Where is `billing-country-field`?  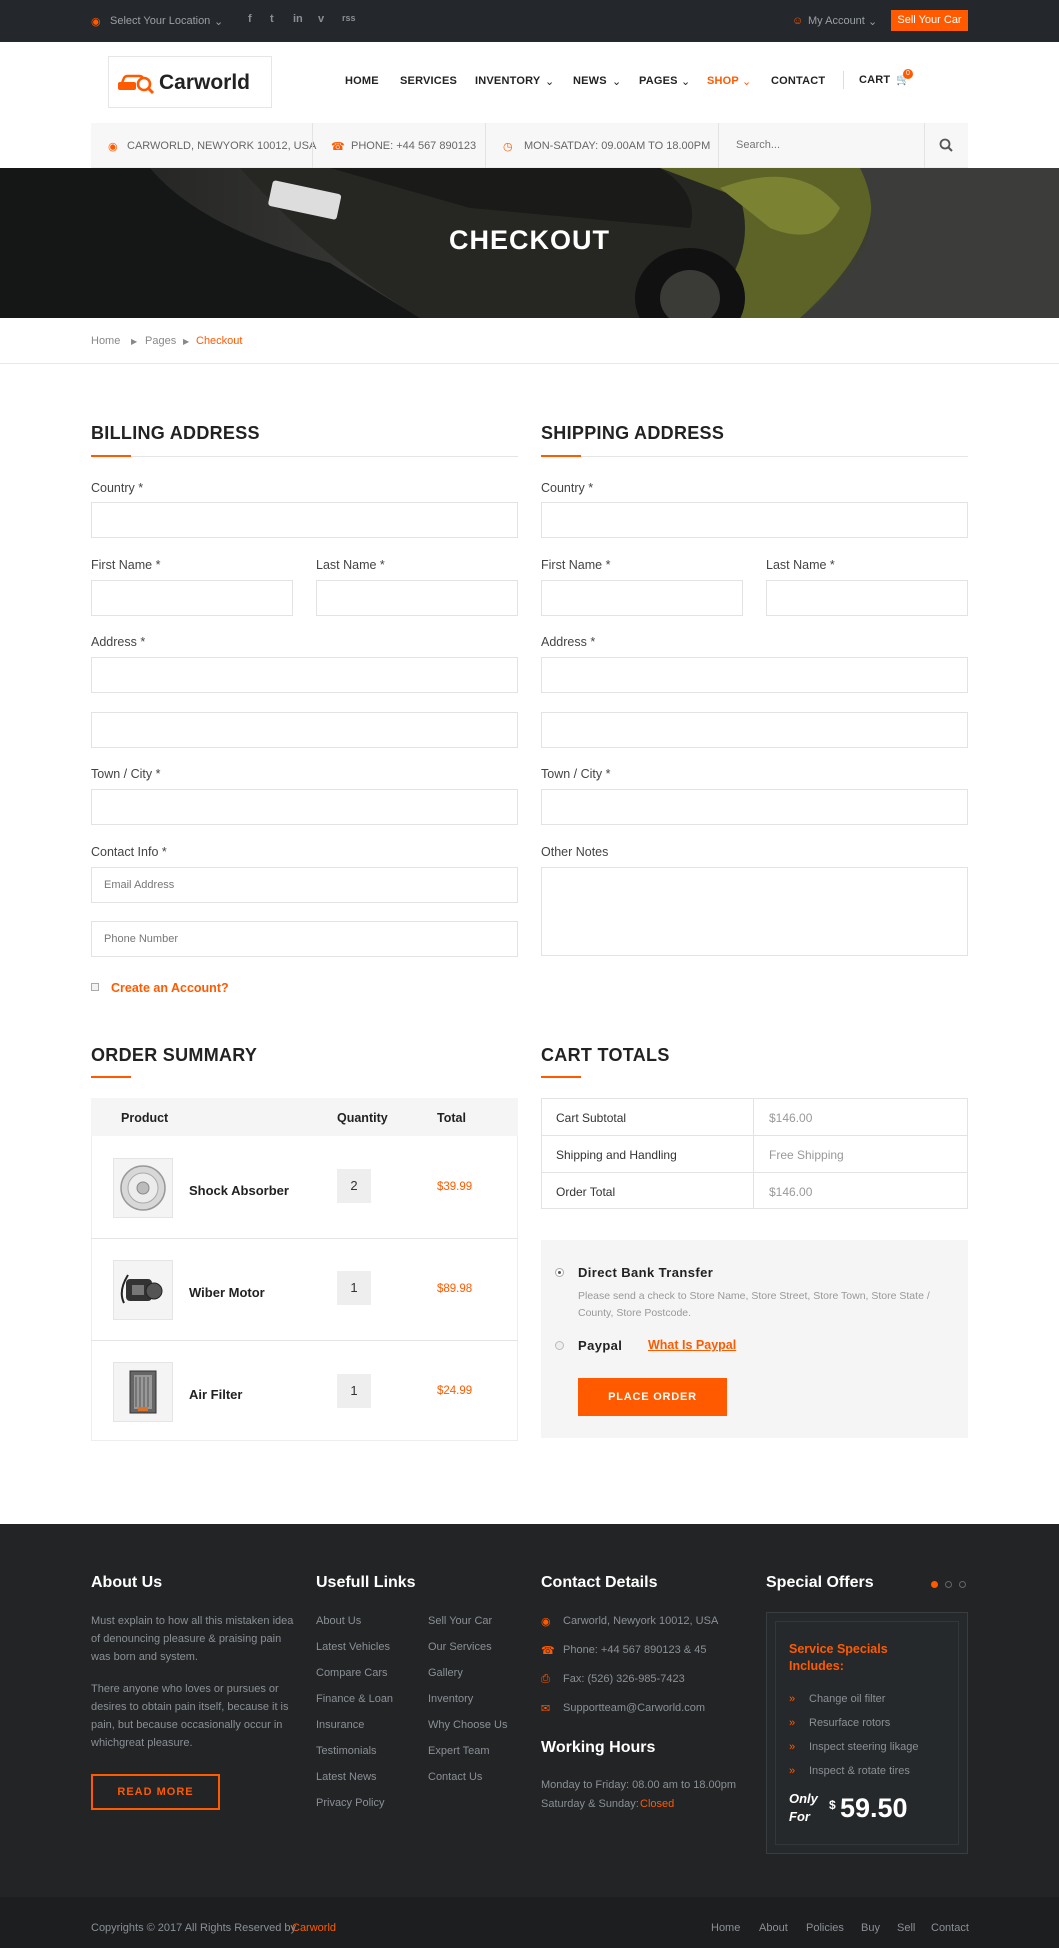
billing-country-field is located at coordinates (304, 520).